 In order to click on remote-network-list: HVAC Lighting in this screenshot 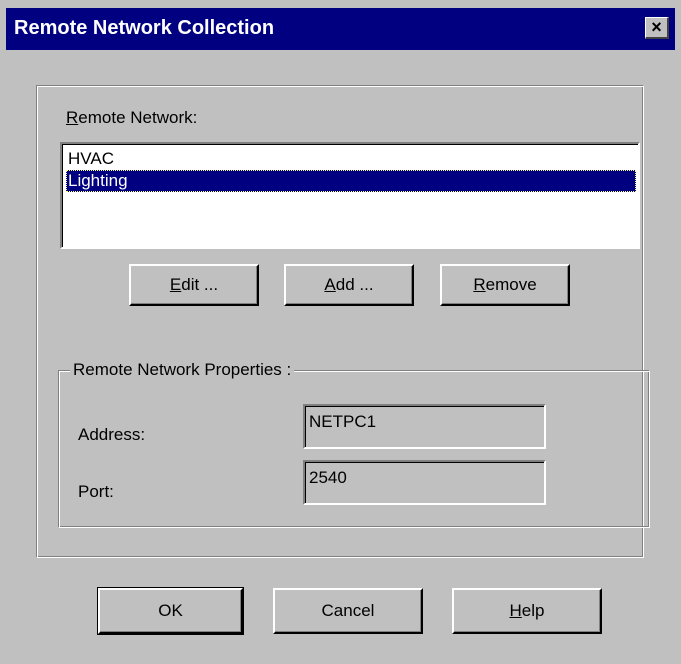, I will do `click(350, 195)`.